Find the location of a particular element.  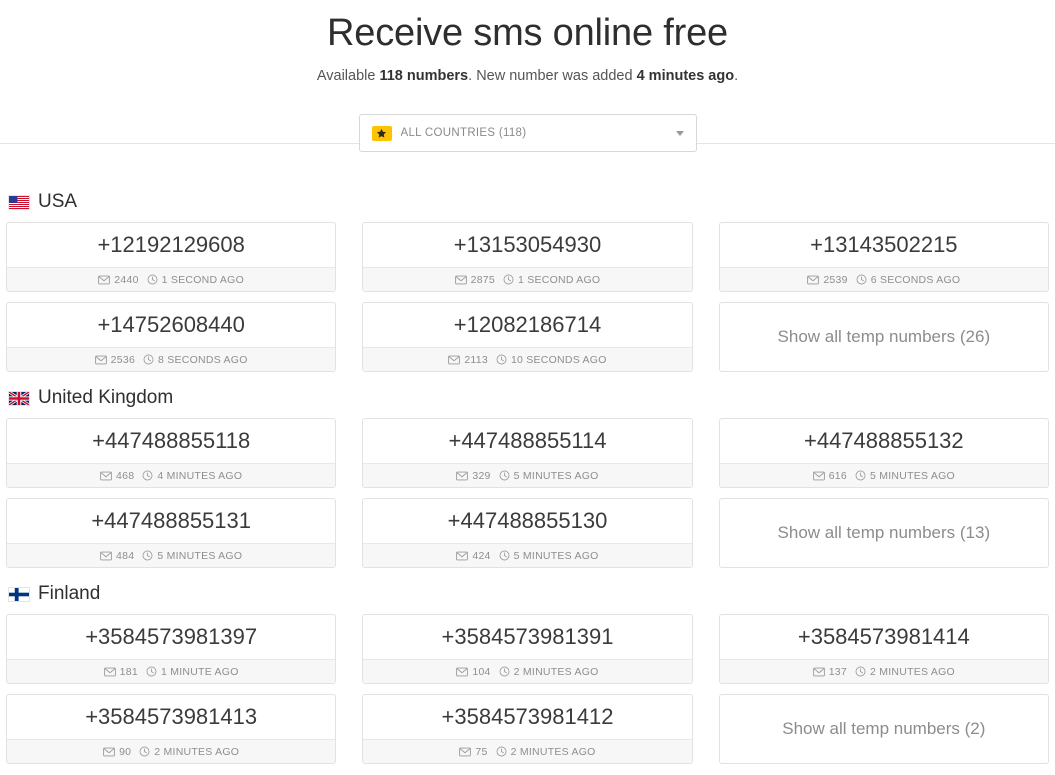

phone-number: +13143502215 is located at coordinates (884, 245).